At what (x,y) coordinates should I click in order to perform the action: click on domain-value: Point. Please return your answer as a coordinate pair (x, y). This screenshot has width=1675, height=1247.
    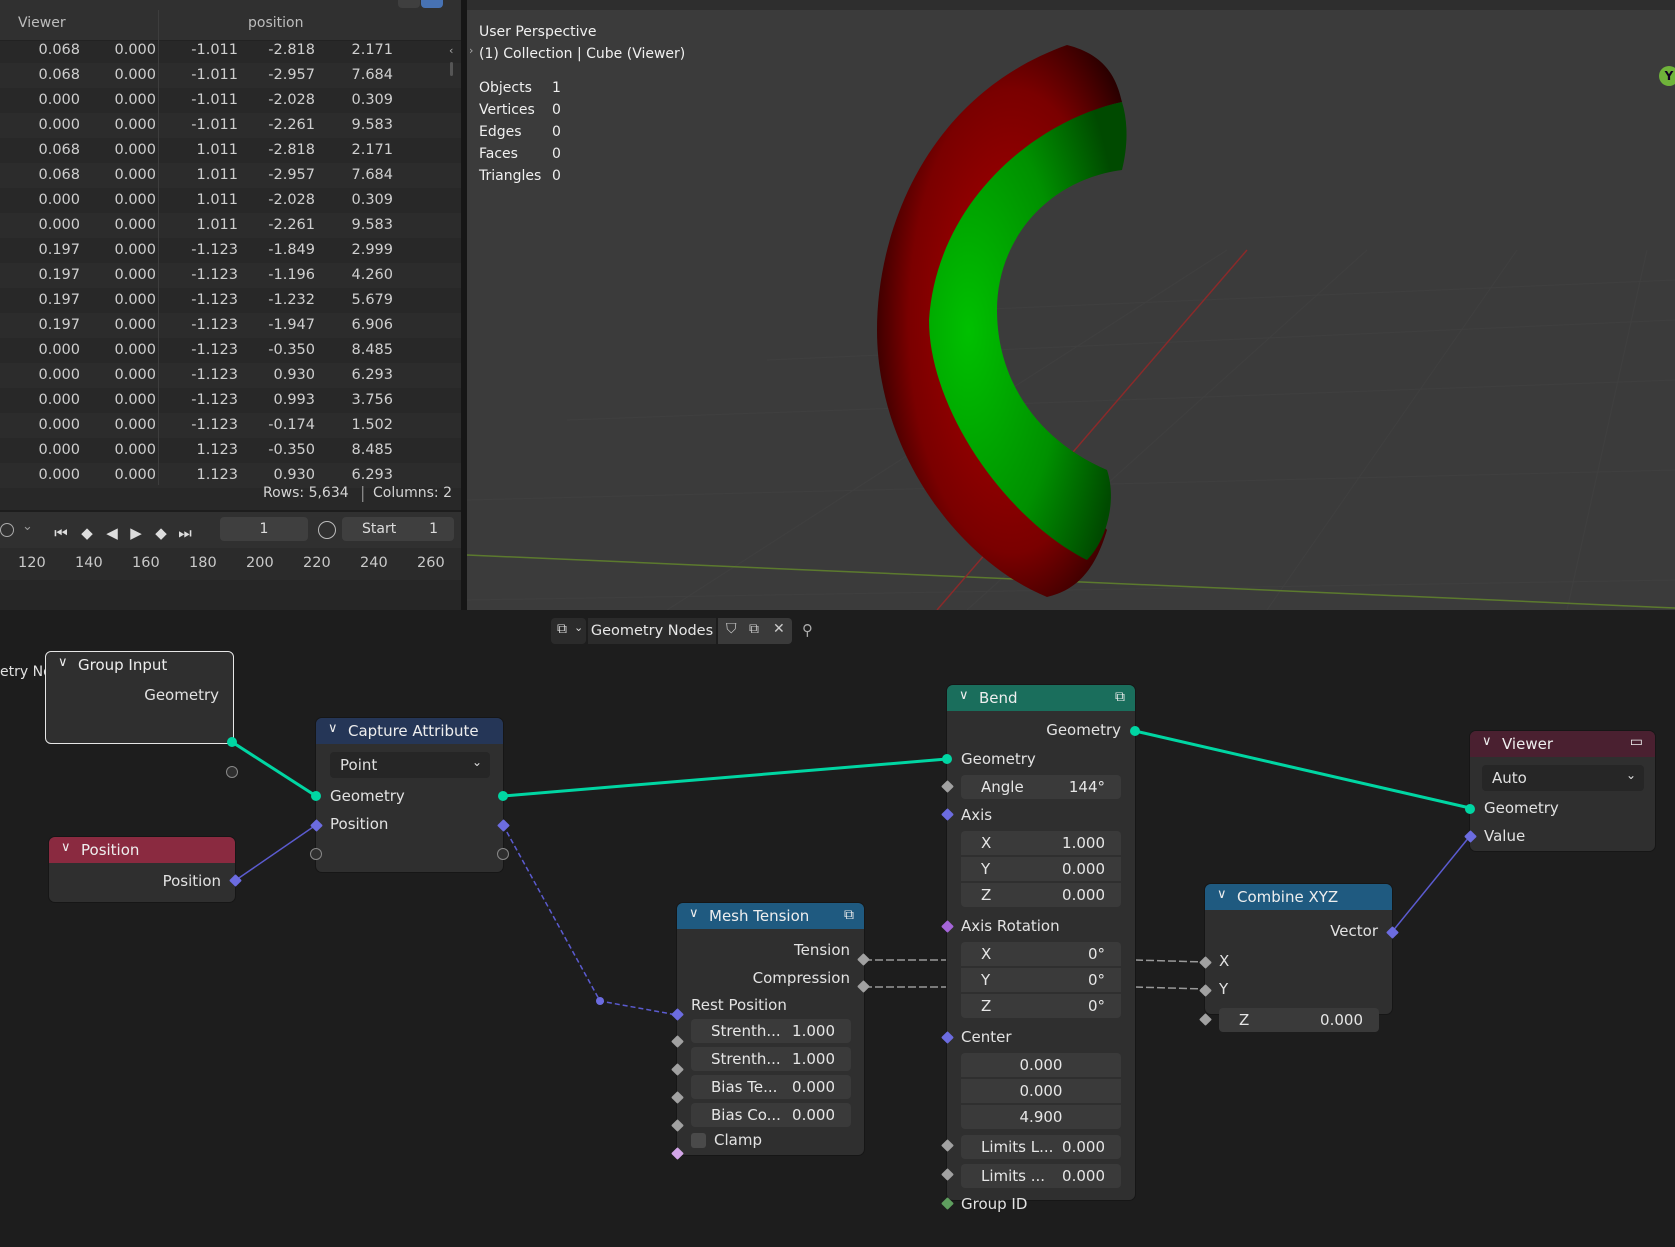
    Looking at the image, I should click on (359, 765).